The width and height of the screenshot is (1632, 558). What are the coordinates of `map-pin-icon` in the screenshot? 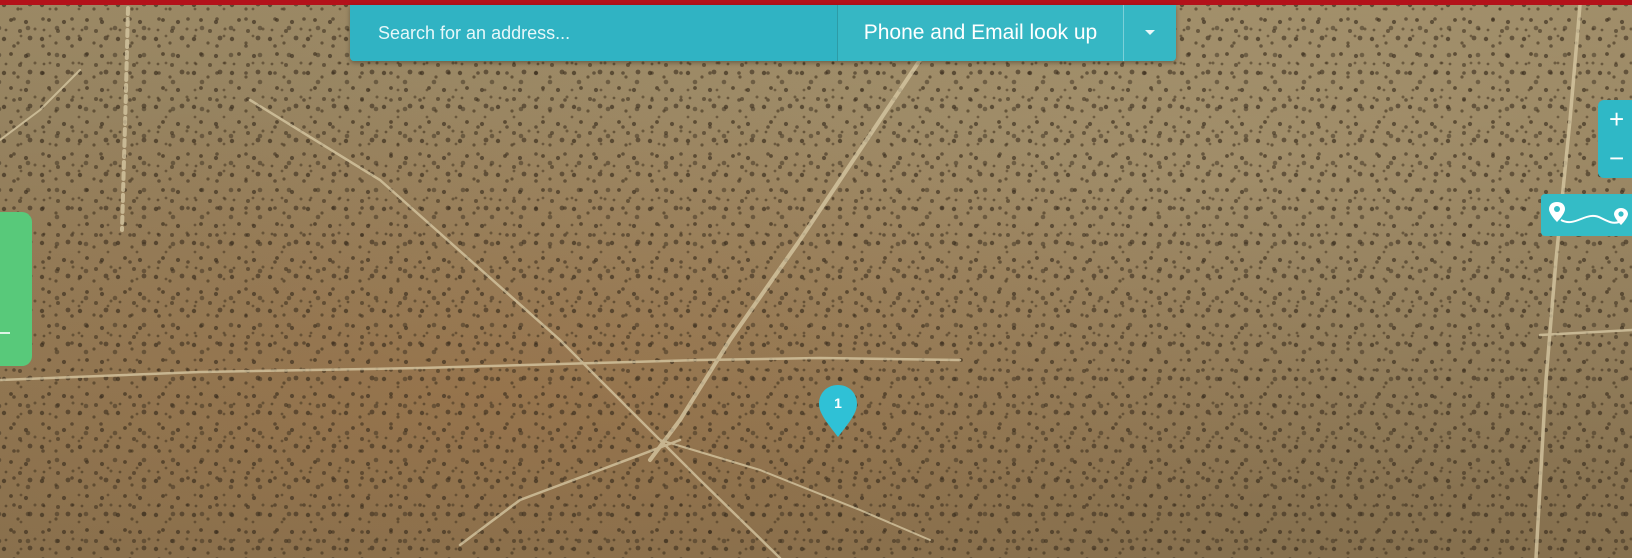 It's located at (838, 411).